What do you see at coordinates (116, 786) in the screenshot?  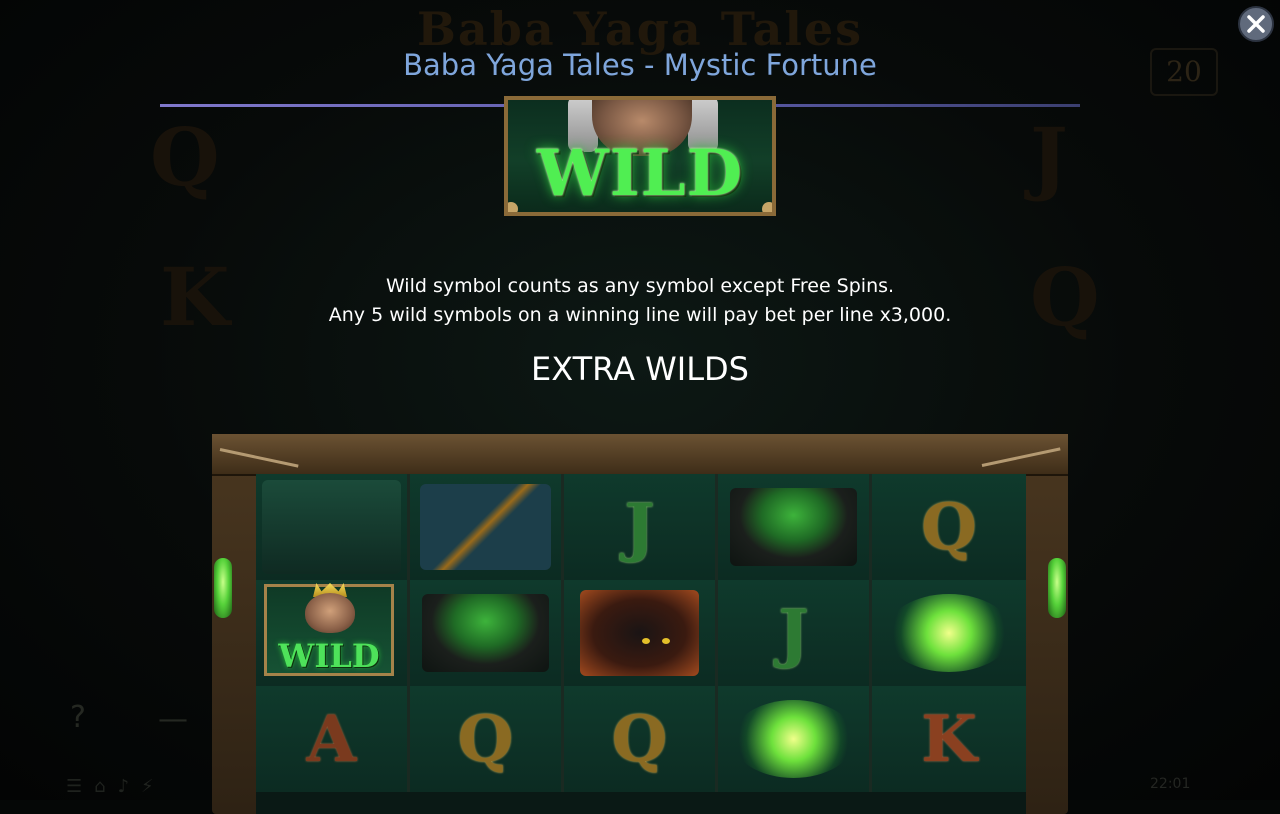 I see `background-menu-icons: ☰⌂♪⚡` at bounding box center [116, 786].